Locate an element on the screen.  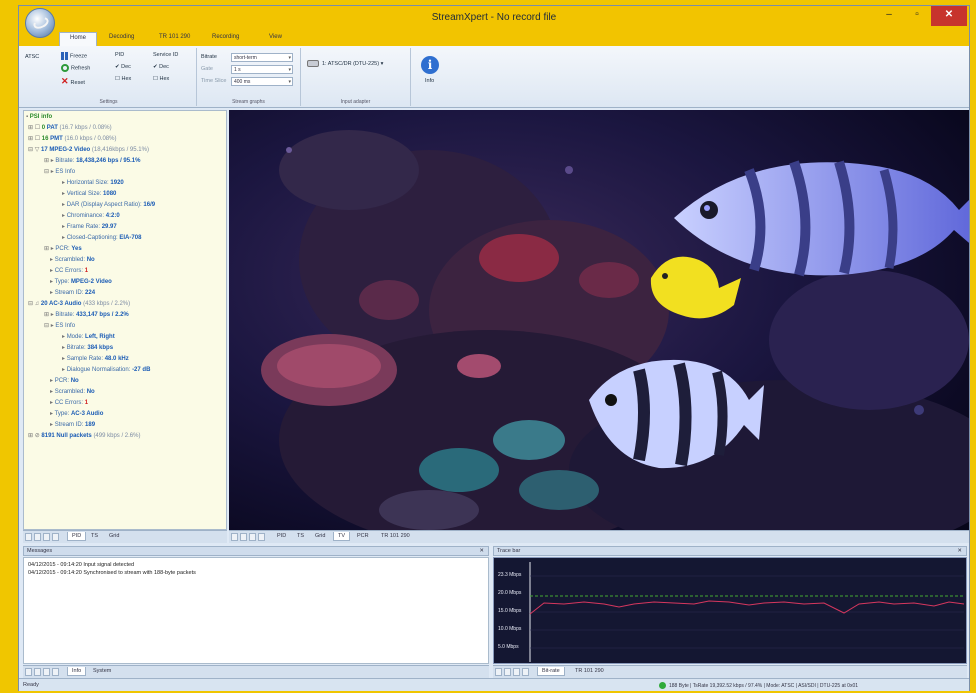
sid-hex-checkbox: ☐ Hex is located at coordinates (161, 79).